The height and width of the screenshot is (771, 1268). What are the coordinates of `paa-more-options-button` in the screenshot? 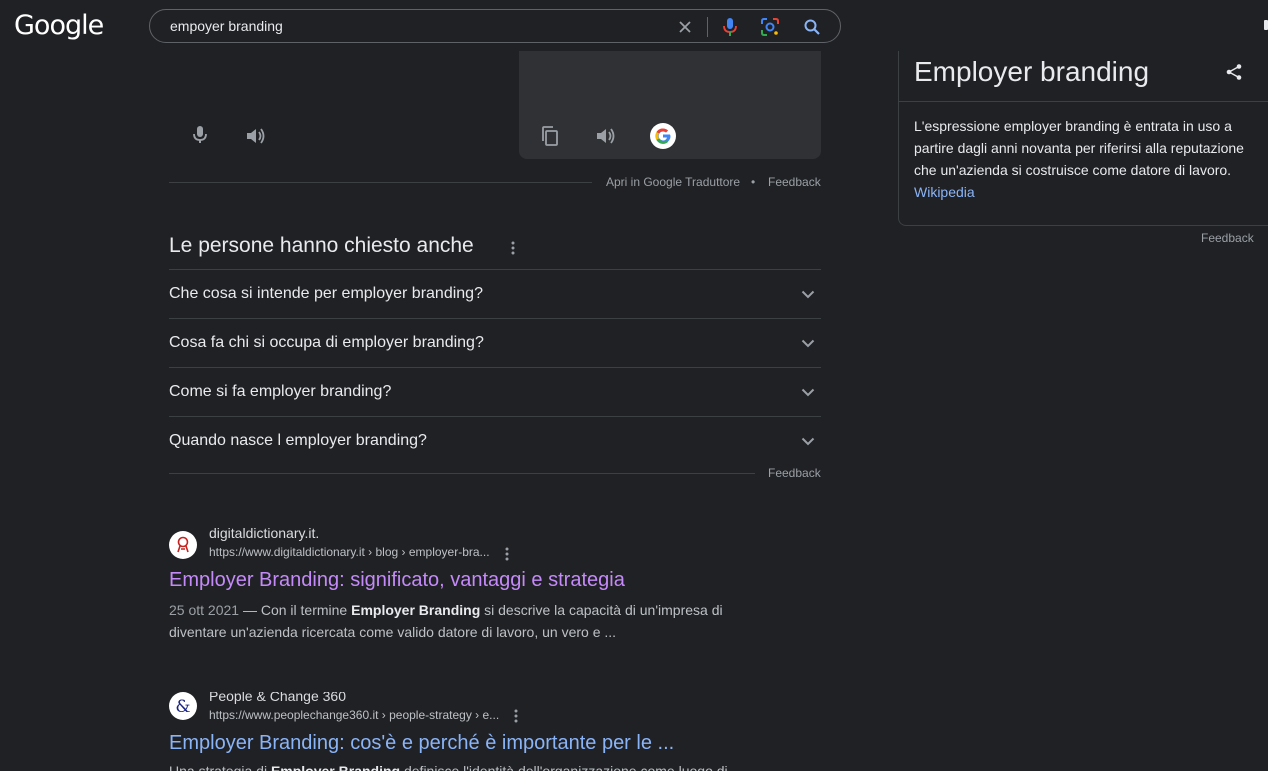 It's located at (513, 248).